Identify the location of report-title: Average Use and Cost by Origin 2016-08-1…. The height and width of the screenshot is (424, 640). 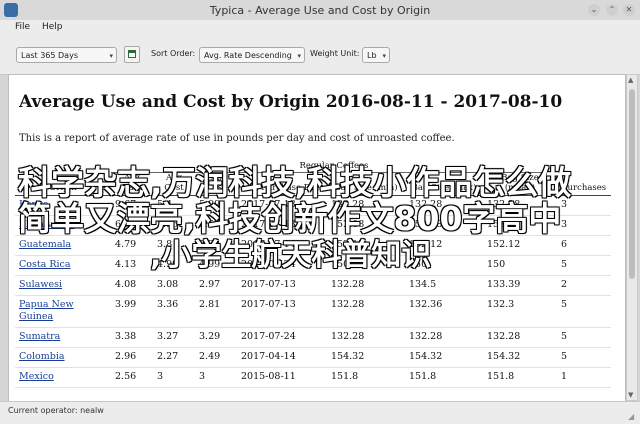
(291, 102).